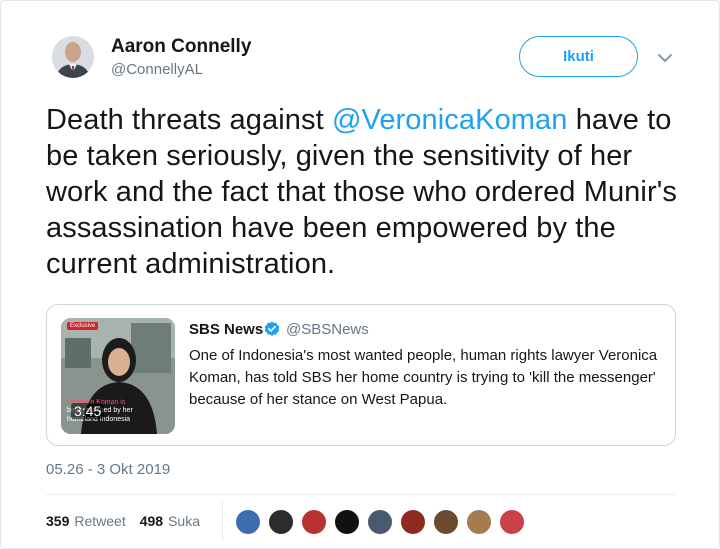  I want to click on video-duration: 3:45, so click(88, 411).